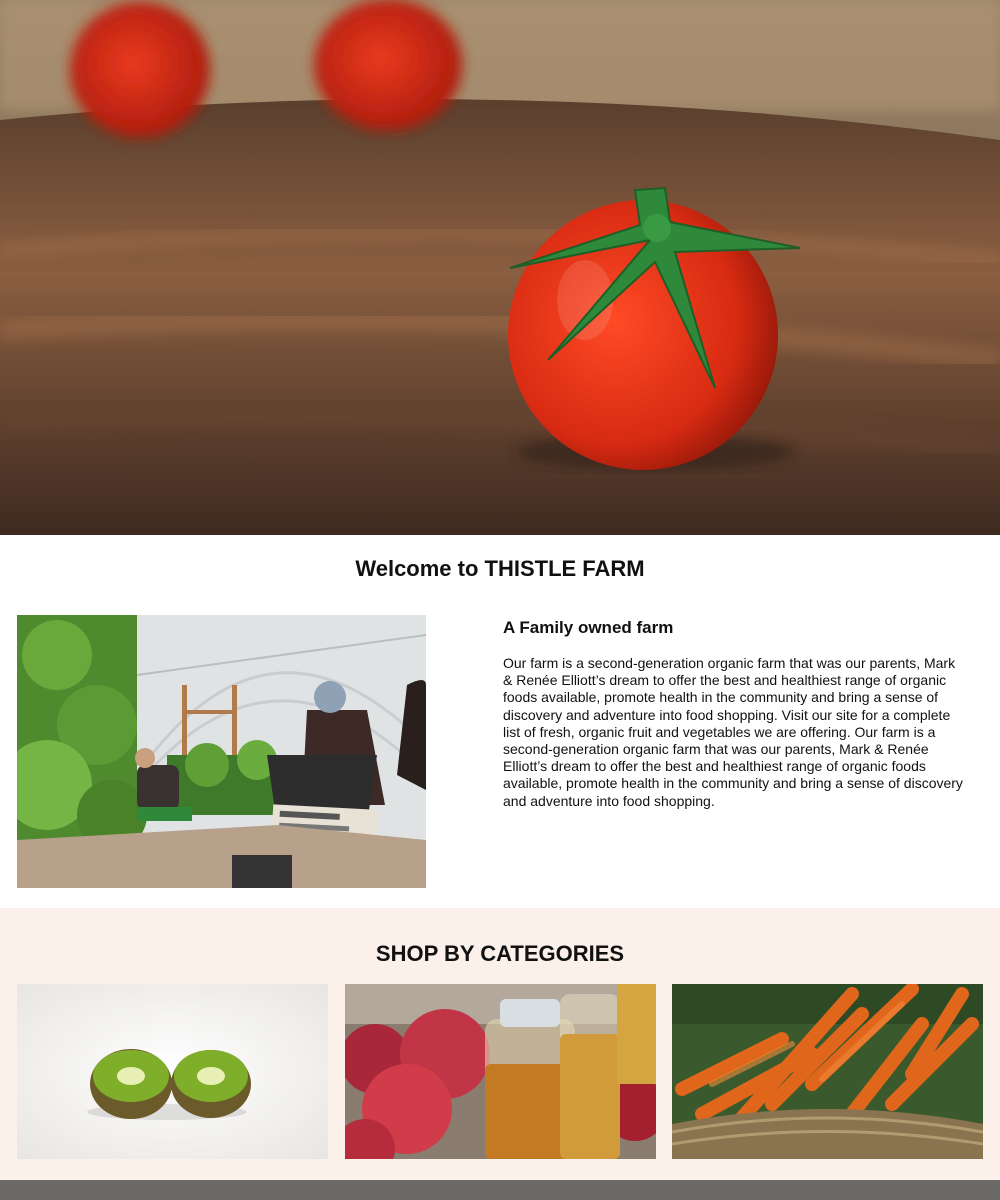 The height and width of the screenshot is (1200, 1000). I want to click on category-card-apples-juice, so click(500, 1071).